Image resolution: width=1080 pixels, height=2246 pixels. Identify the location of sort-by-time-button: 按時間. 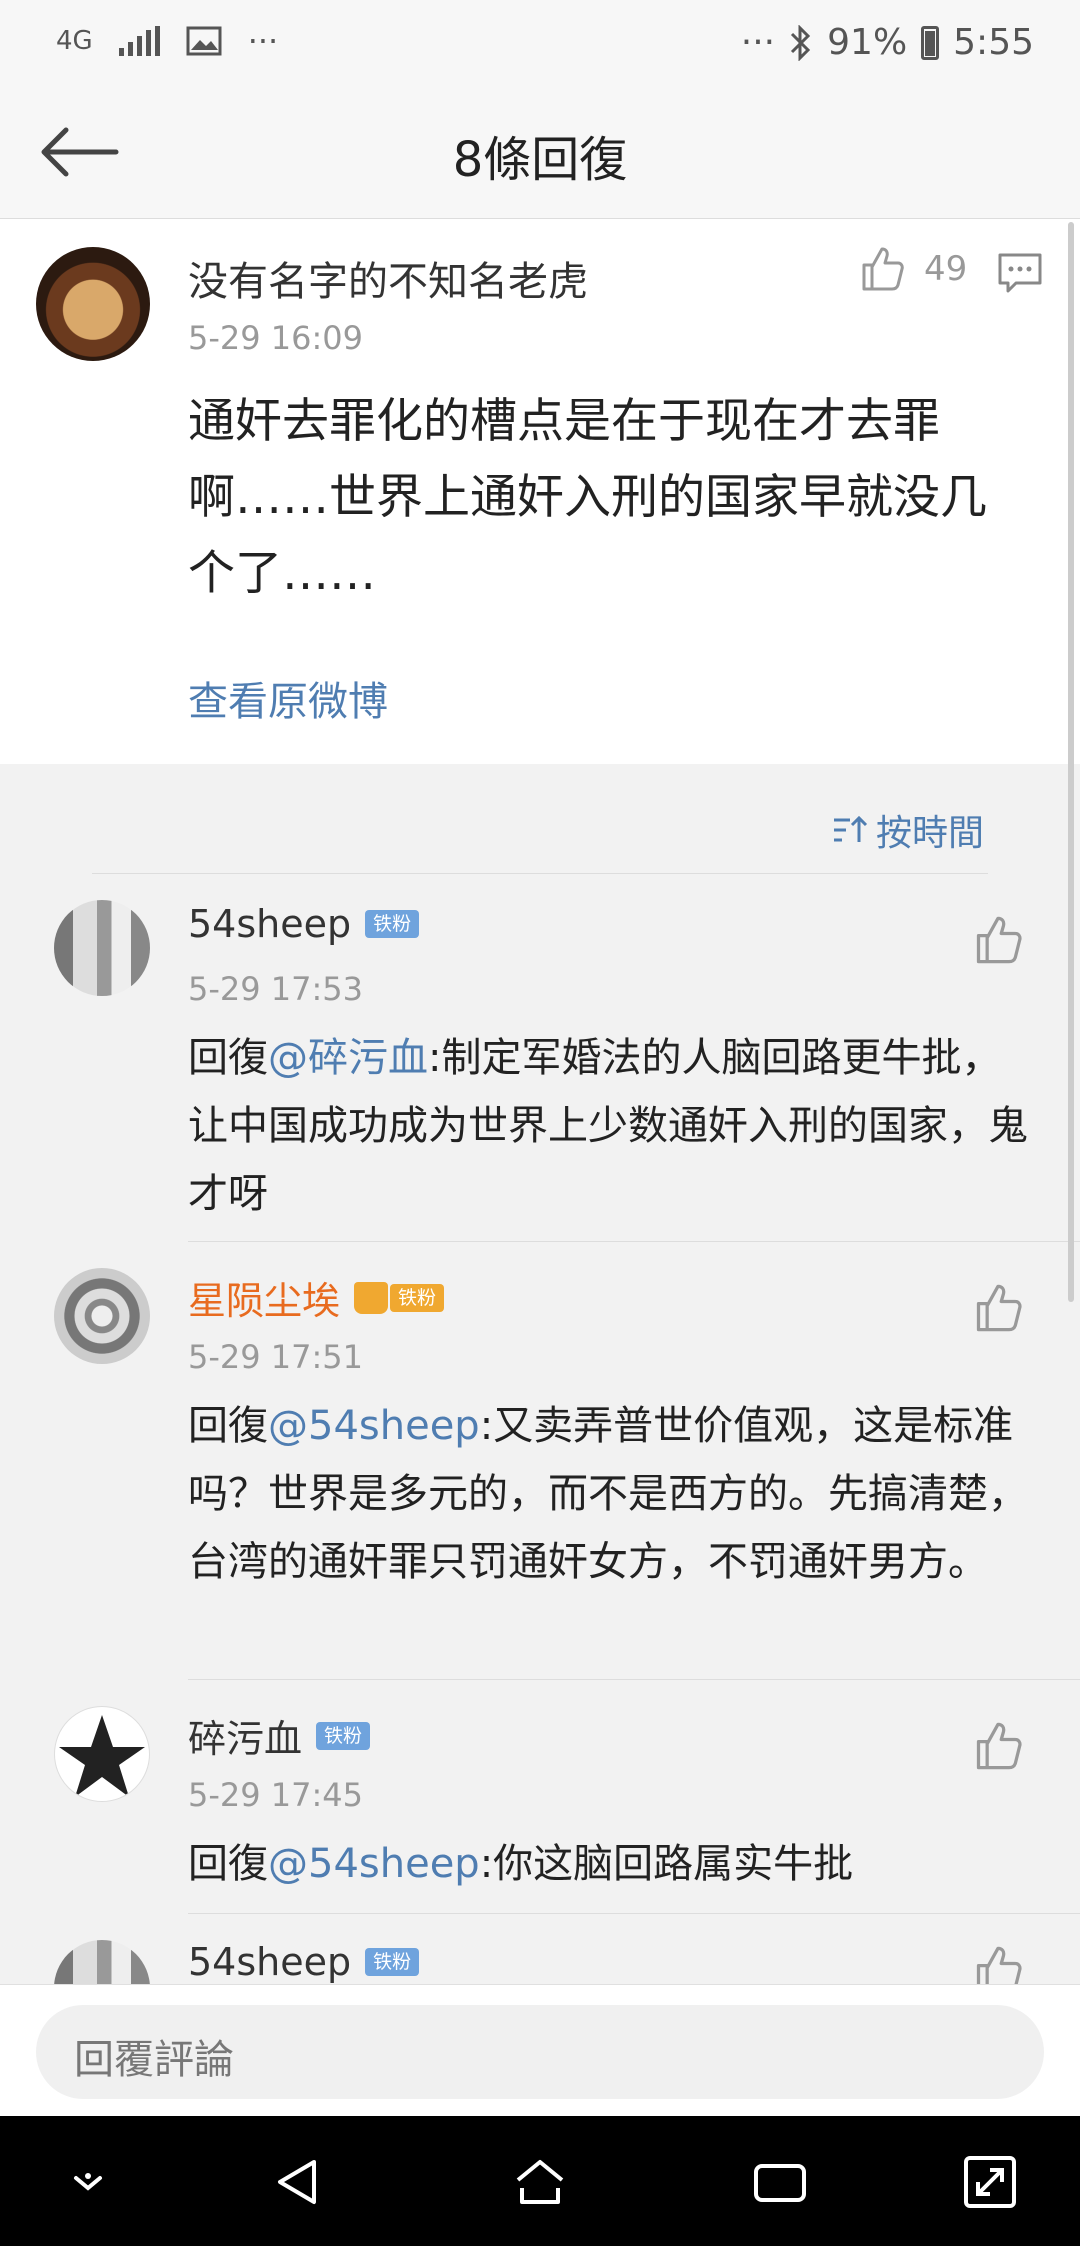
(908, 830).